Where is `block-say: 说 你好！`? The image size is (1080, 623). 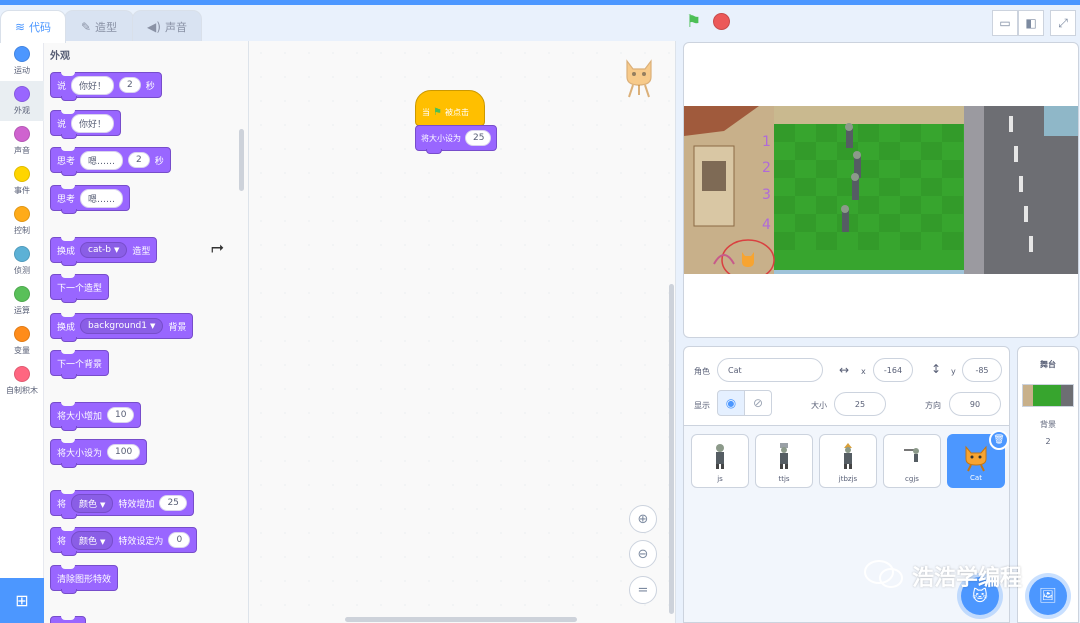
block-say: 说 你好！ is located at coordinates (86, 124).